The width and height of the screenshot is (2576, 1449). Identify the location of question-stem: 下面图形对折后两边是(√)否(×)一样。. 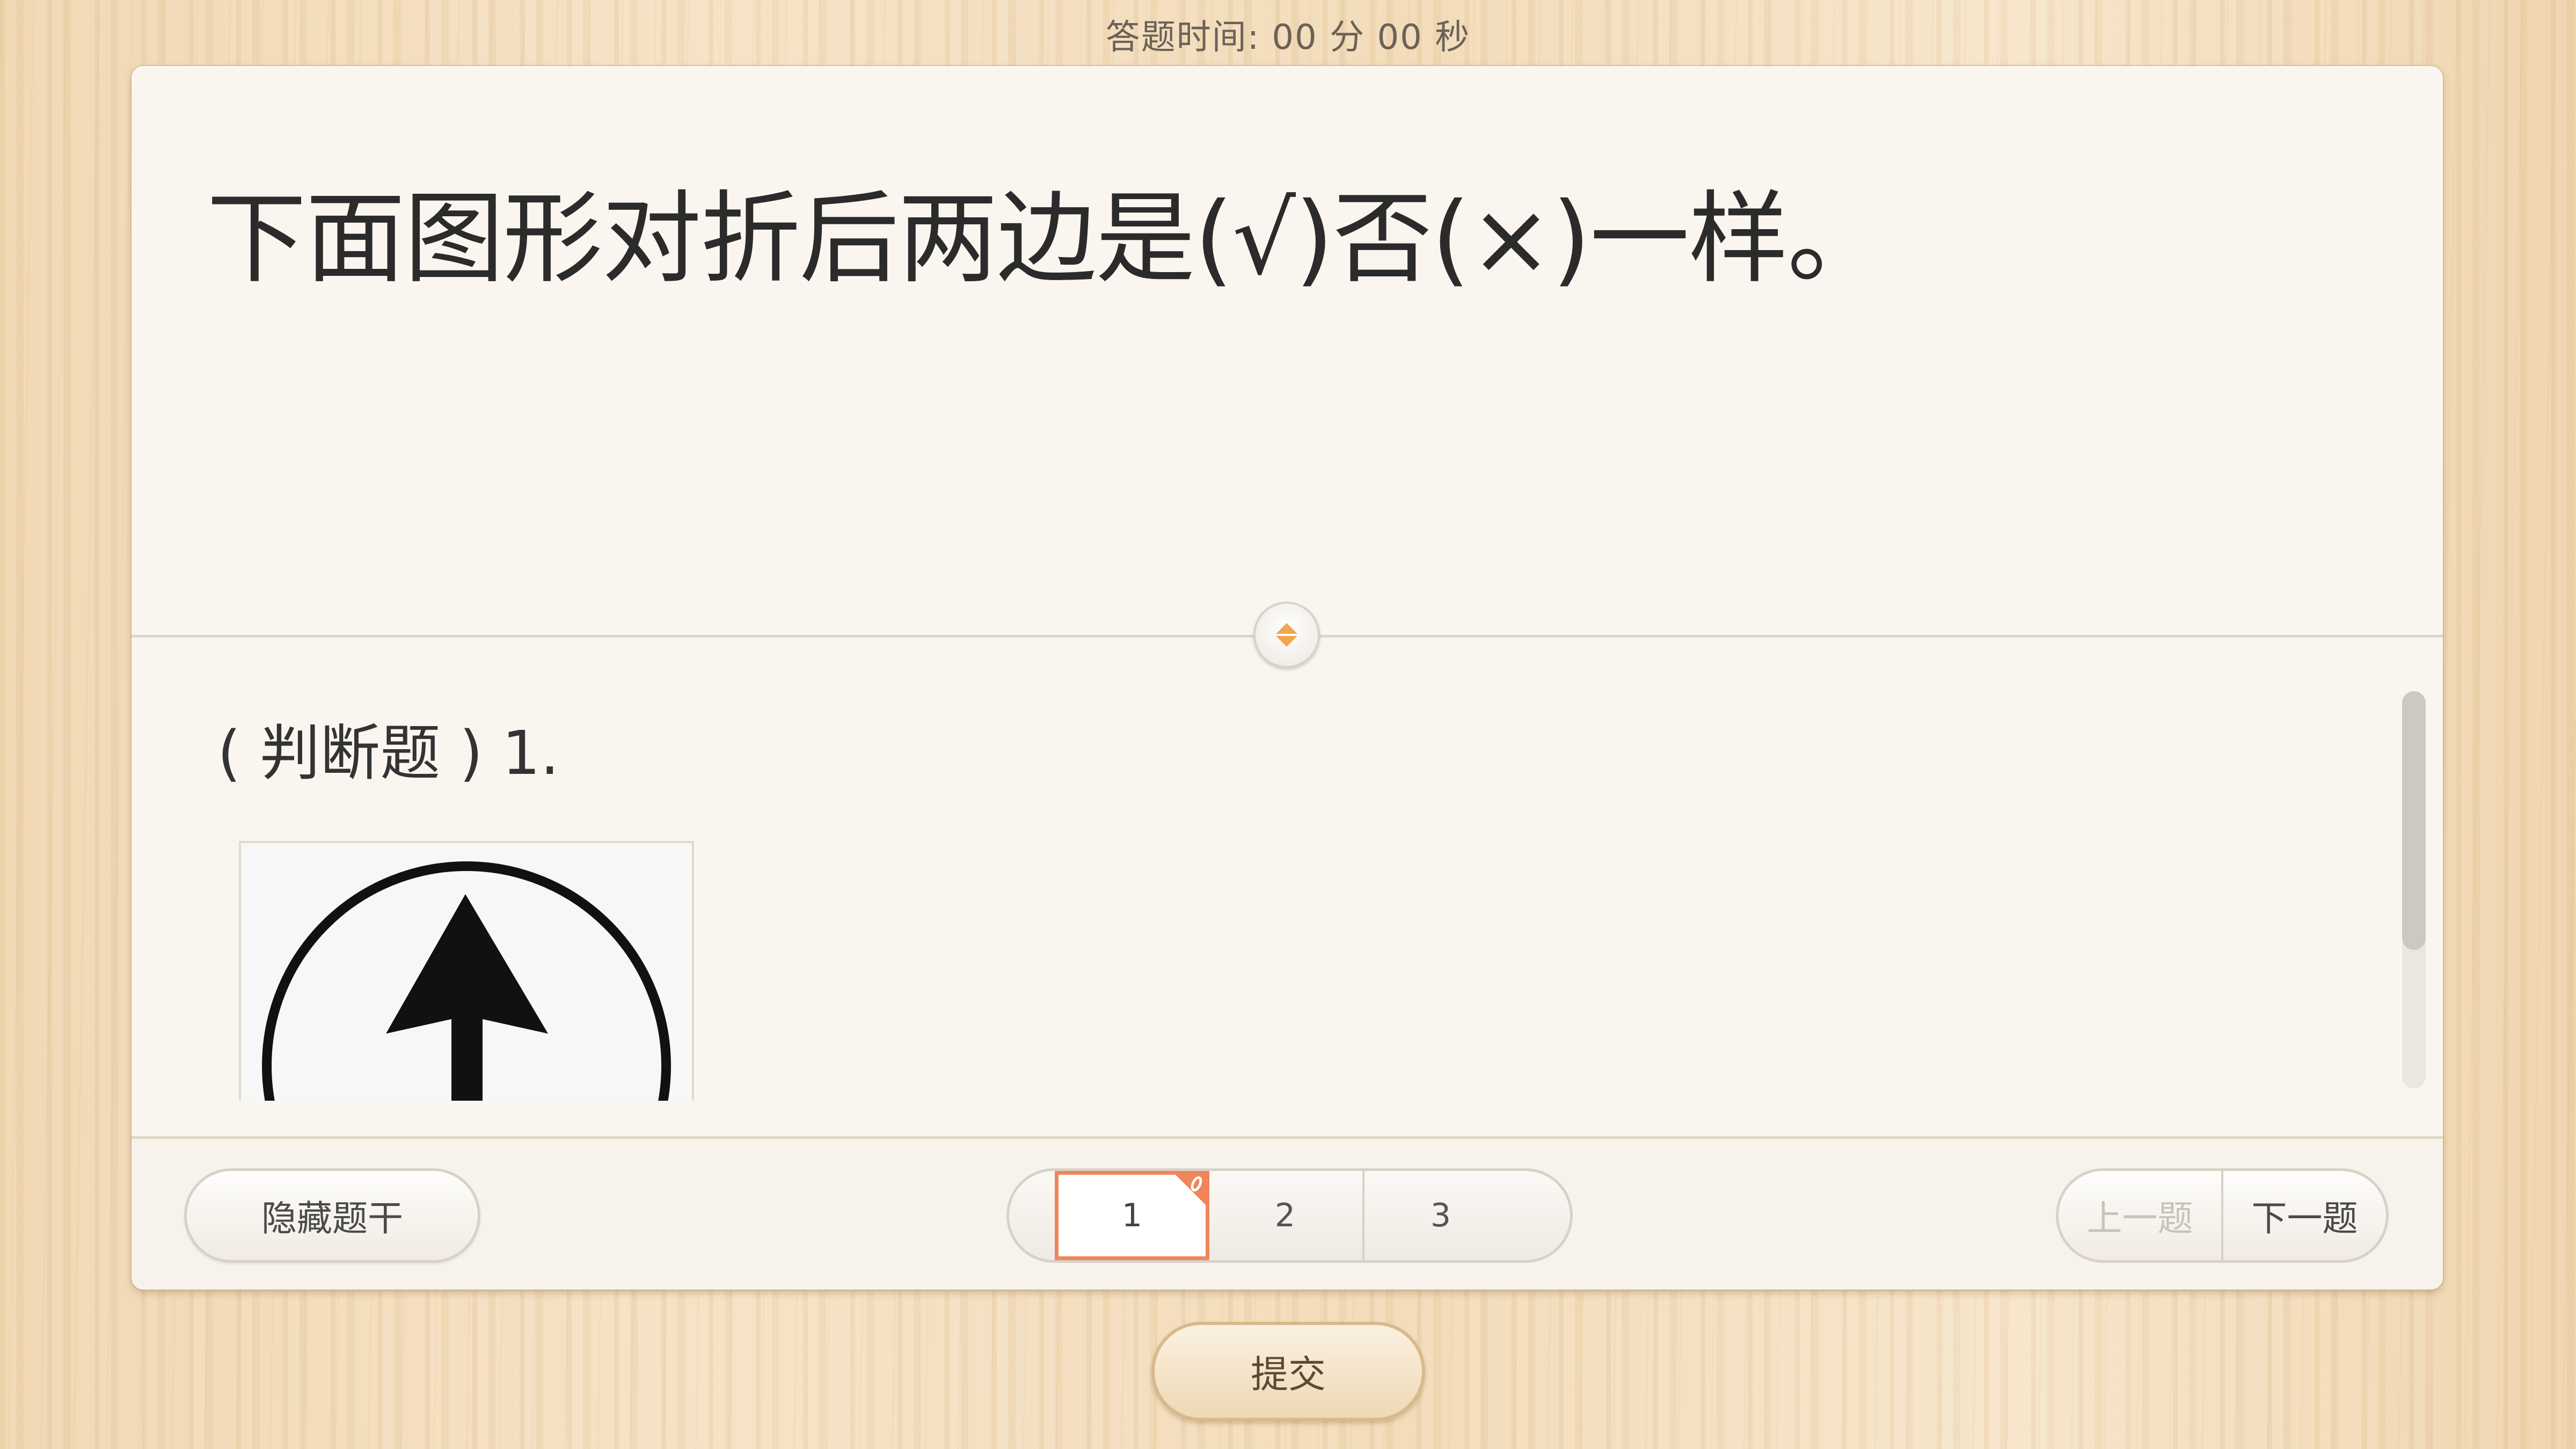
(1047, 238).